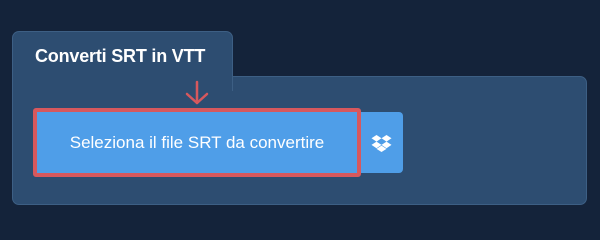 This screenshot has width=600, height=240. Describe the element at coordinates (120, 56) in the screenshot. I see `panel-title: Converti SRT in VTT` at that location.